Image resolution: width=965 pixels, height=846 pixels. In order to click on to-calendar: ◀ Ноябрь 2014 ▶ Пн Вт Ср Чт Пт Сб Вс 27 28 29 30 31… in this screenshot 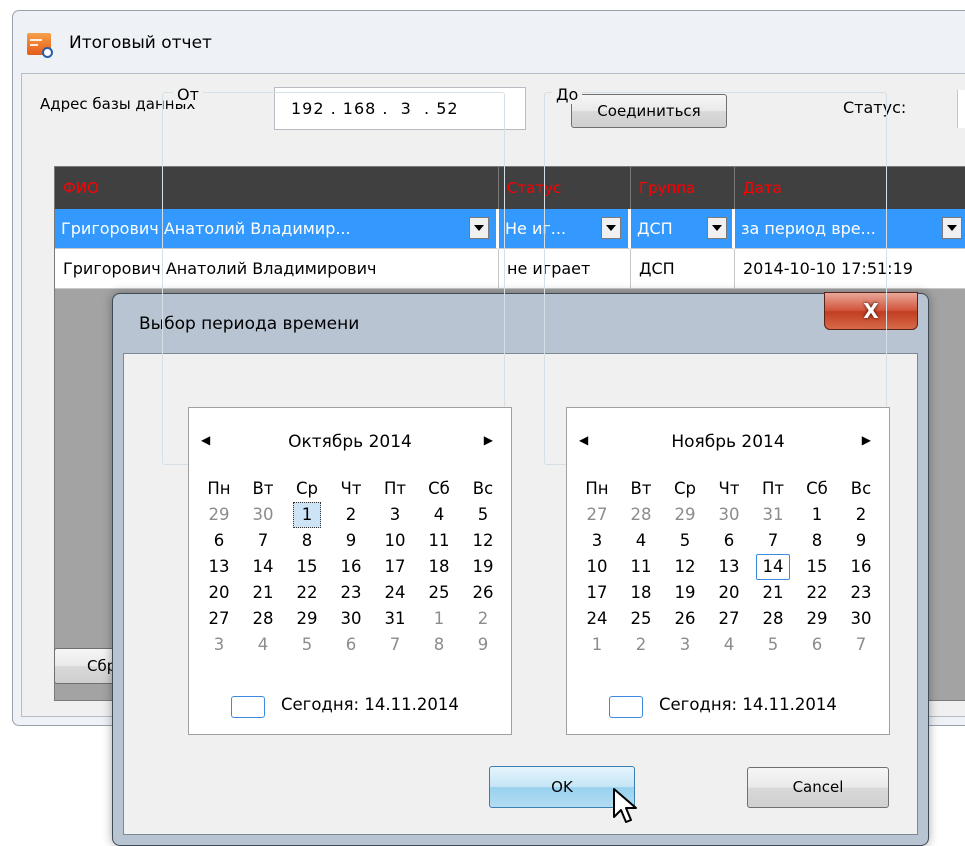, I will do `click(728, 571)`.